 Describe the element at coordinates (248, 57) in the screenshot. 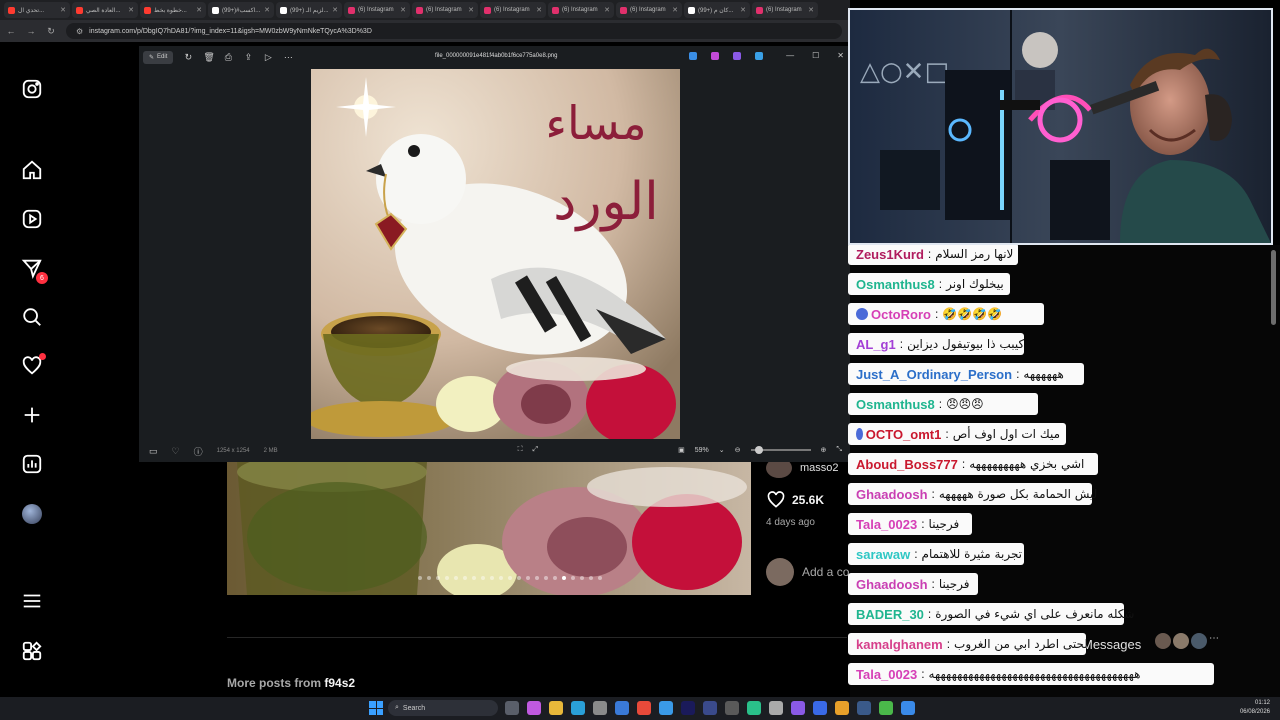

I see `share-icon: ⇪` at that location.